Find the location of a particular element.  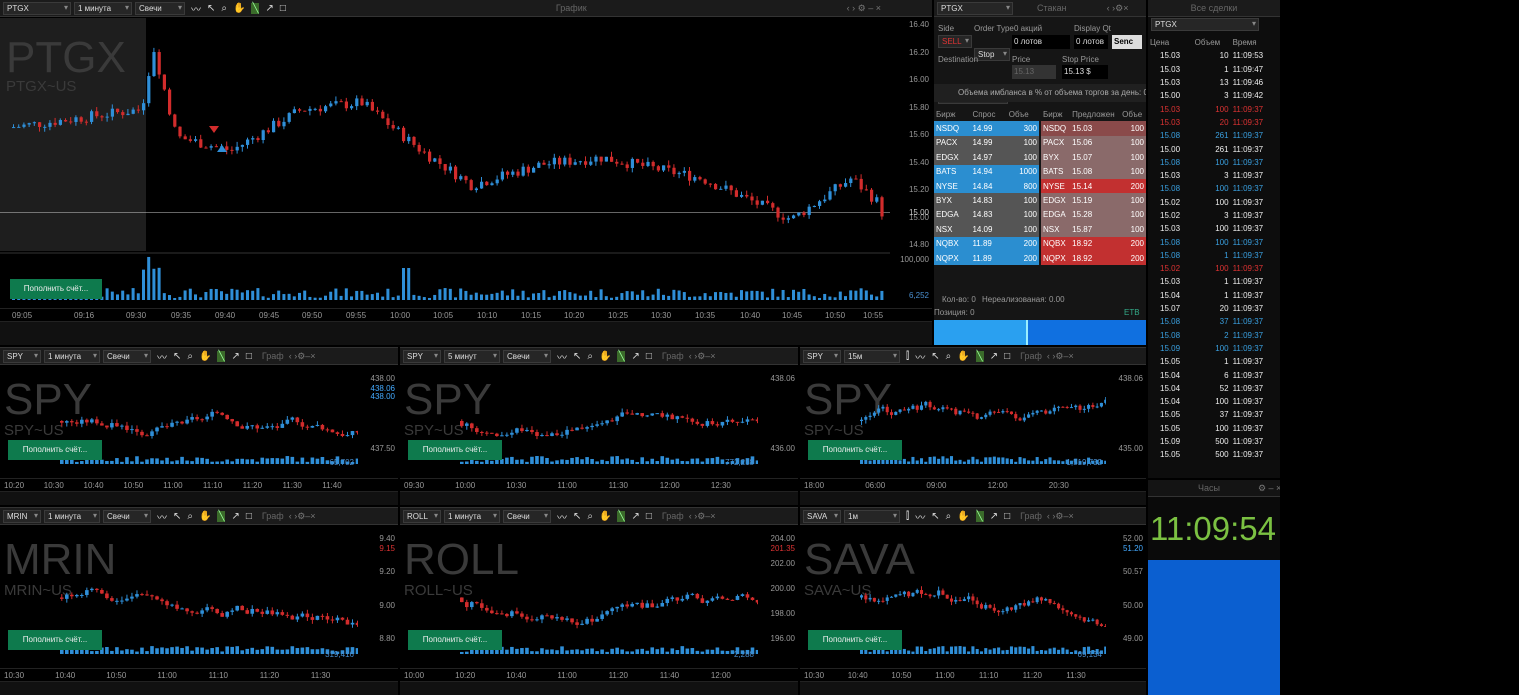

dom-row: PACX 15.06 100 is located at coordinates (1093, 143).